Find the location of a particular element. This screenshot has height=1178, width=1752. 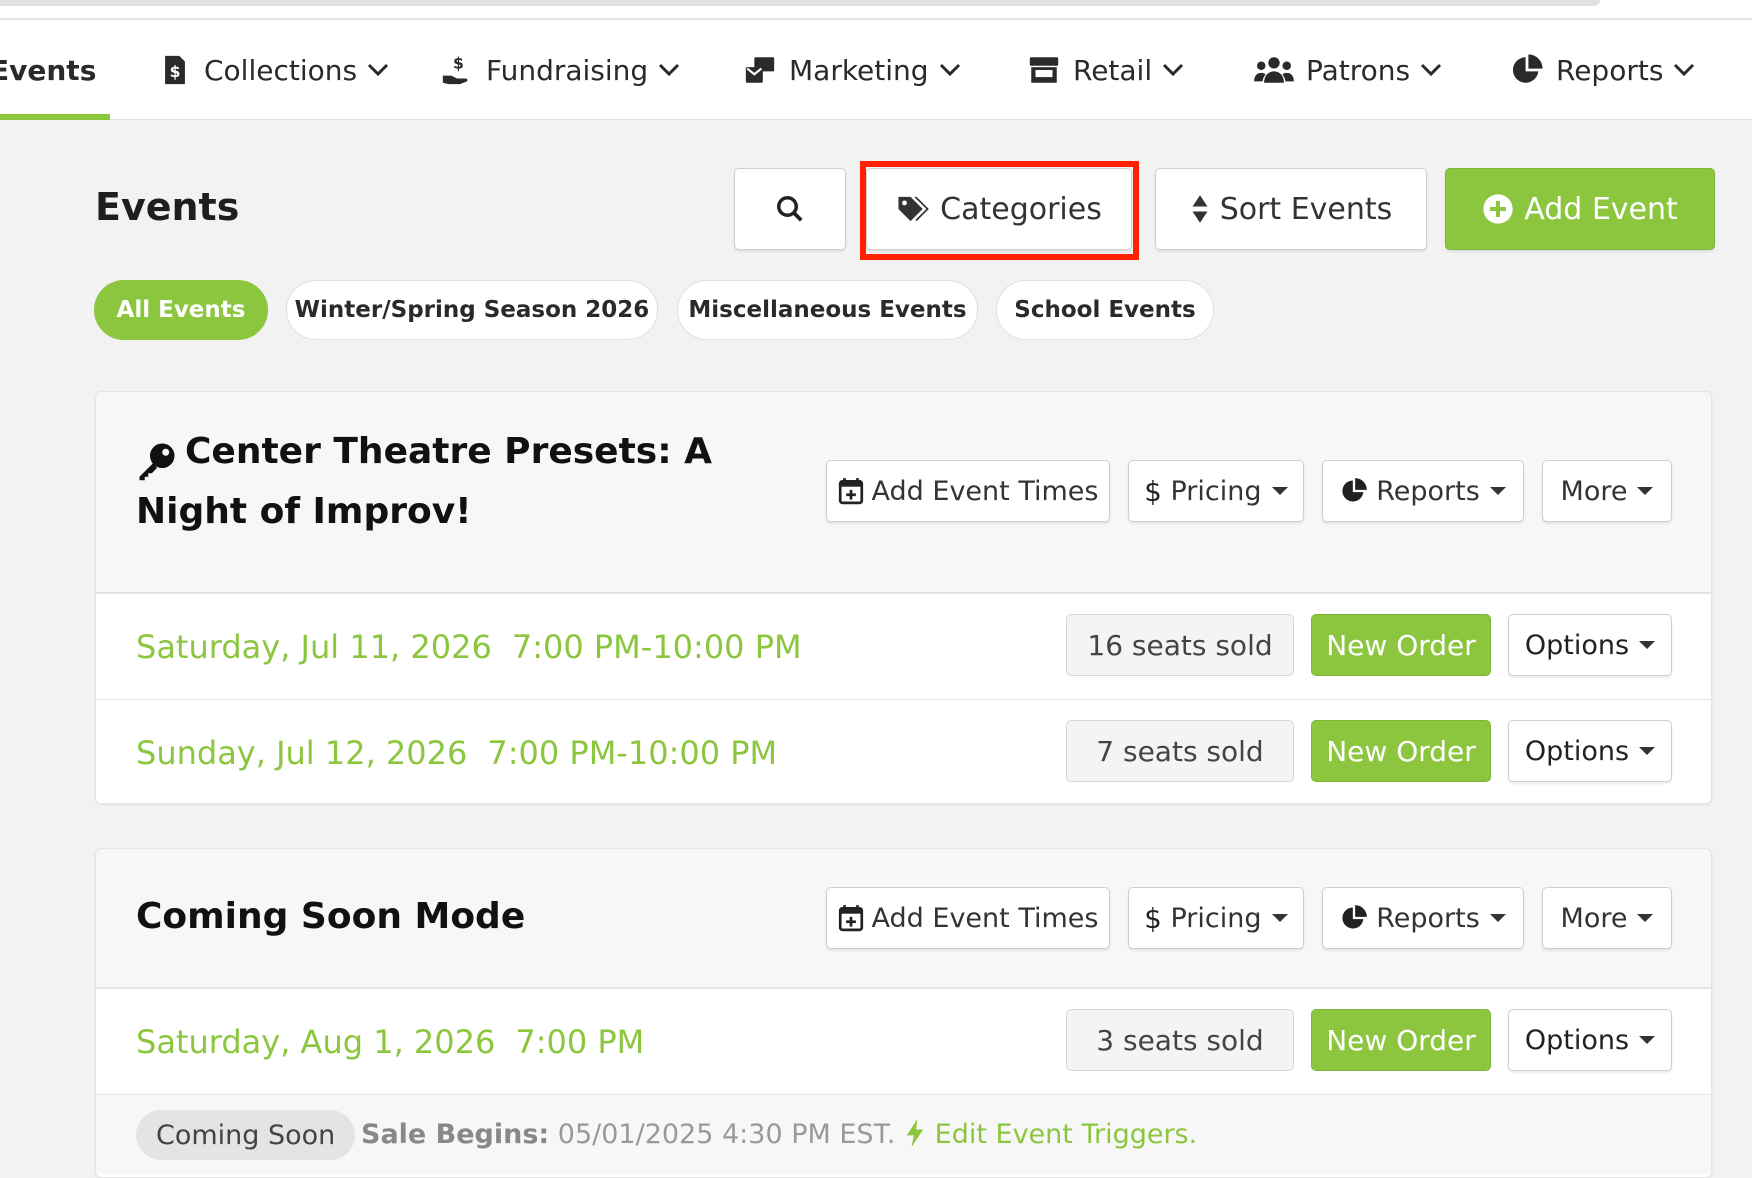

sort-events-button: Sort Events is located at coordinates (1291, 209).